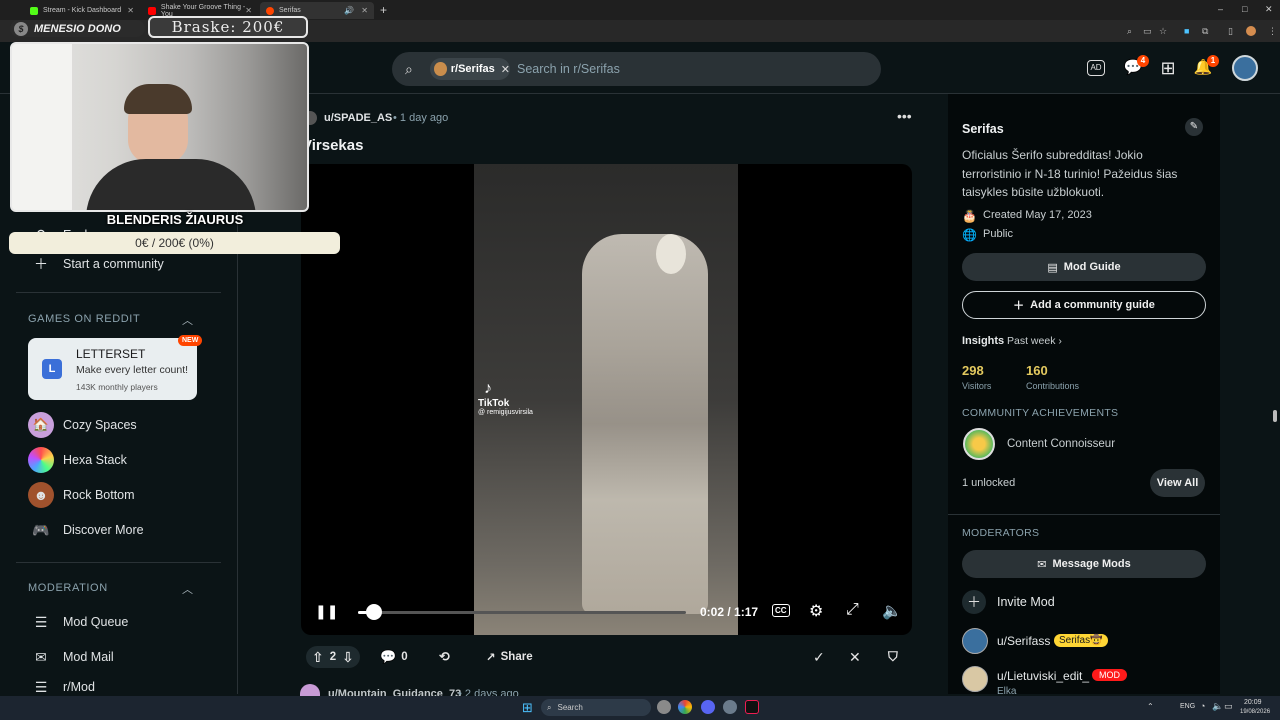 Image resolution: width=1280 pixels, height=720 pixels. What do you see at coordinates (1269, 9) in the screenshot?
I see `close-window-button: ✕` at bounding box center [1269, 9].